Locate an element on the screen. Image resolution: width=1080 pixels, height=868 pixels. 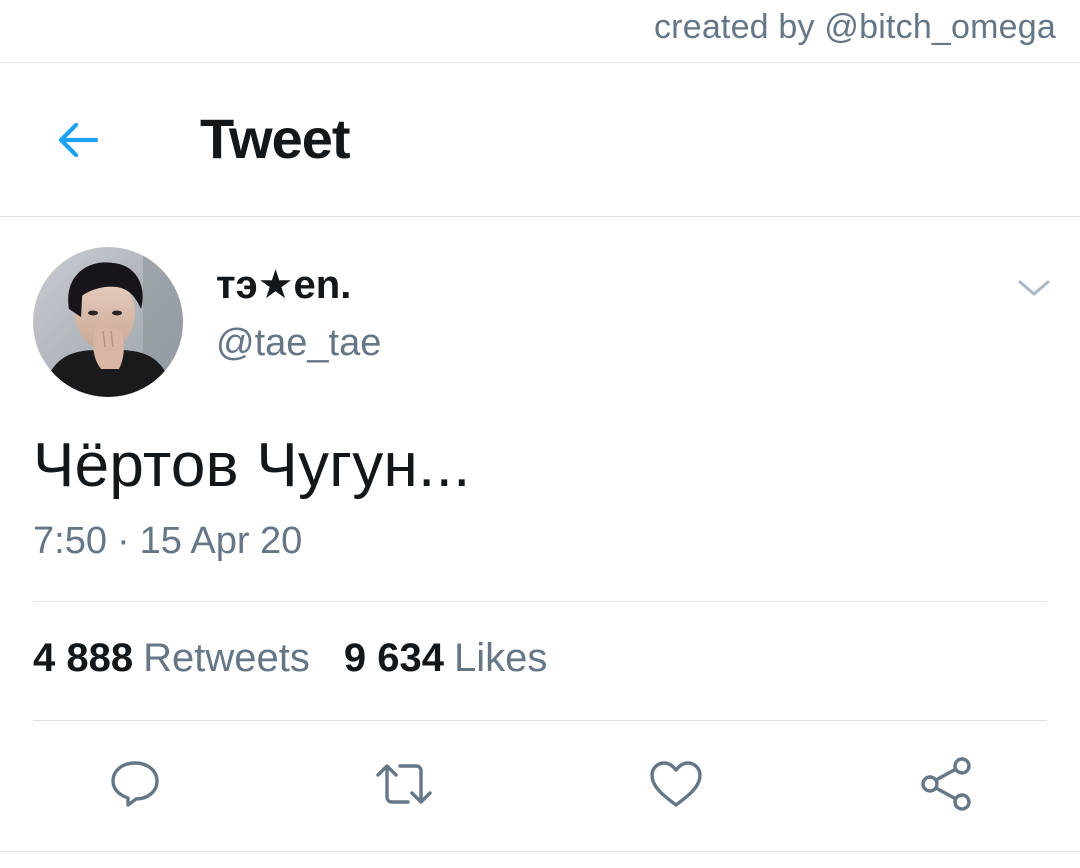
tweet-menu-button is located at coordinates (1034, 288).